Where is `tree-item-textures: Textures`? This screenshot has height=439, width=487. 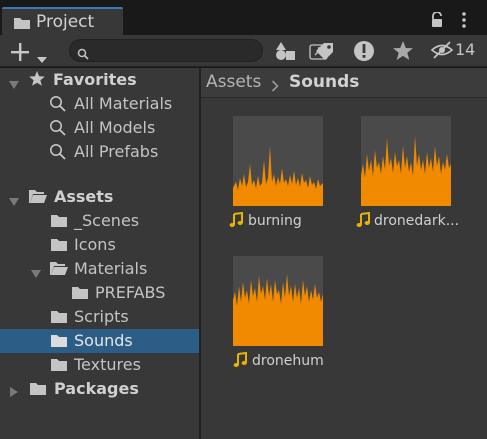 tree-item-textures: Textures is located at coordinates (99, 365).